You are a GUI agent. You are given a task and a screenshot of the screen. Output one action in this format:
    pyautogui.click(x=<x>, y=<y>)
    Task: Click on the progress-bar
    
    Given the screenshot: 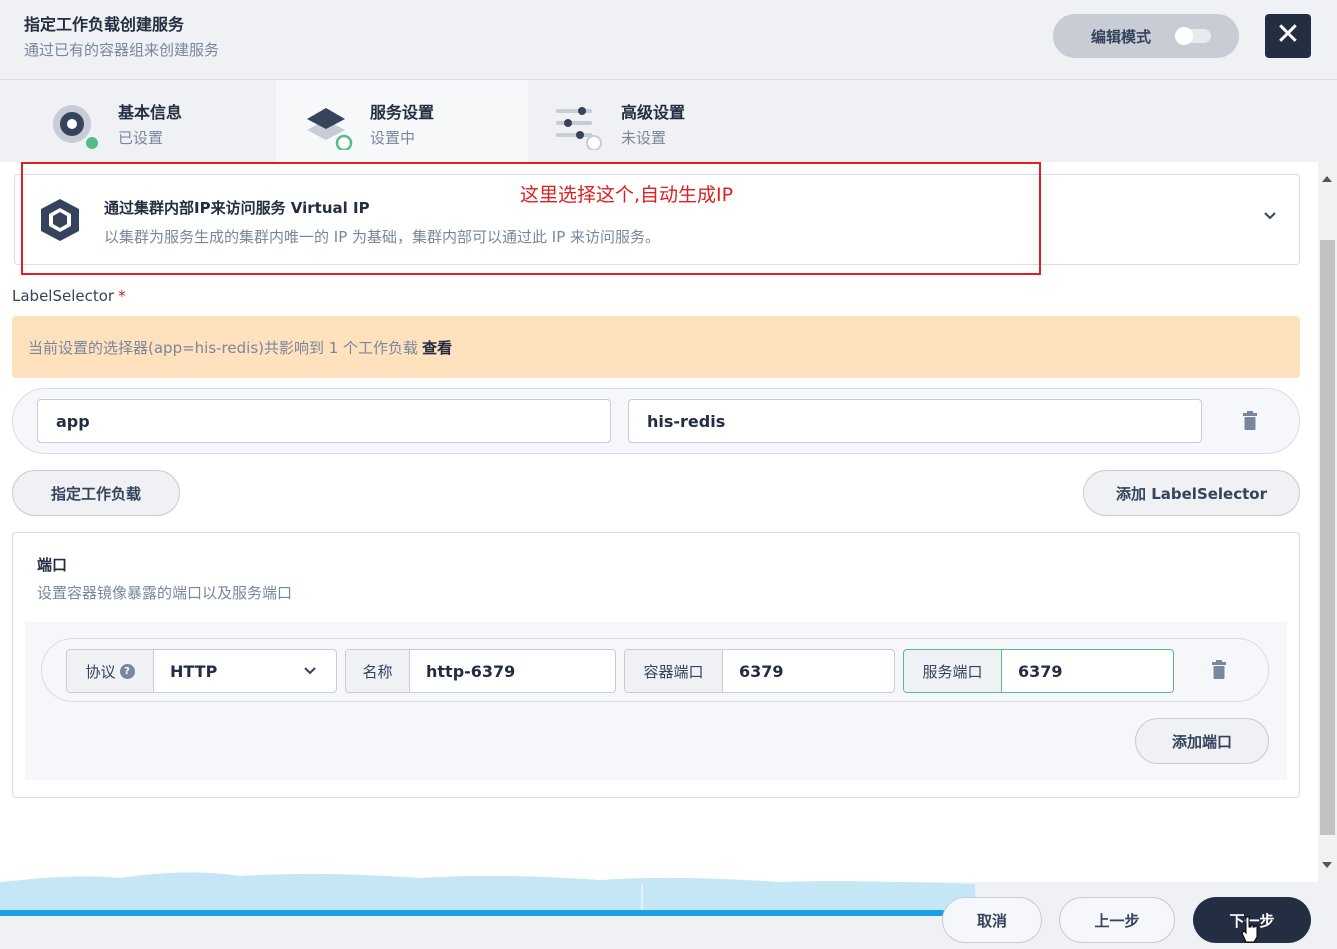 What is the action you would take?
    pyautogui.click(x=487, y=913)
    